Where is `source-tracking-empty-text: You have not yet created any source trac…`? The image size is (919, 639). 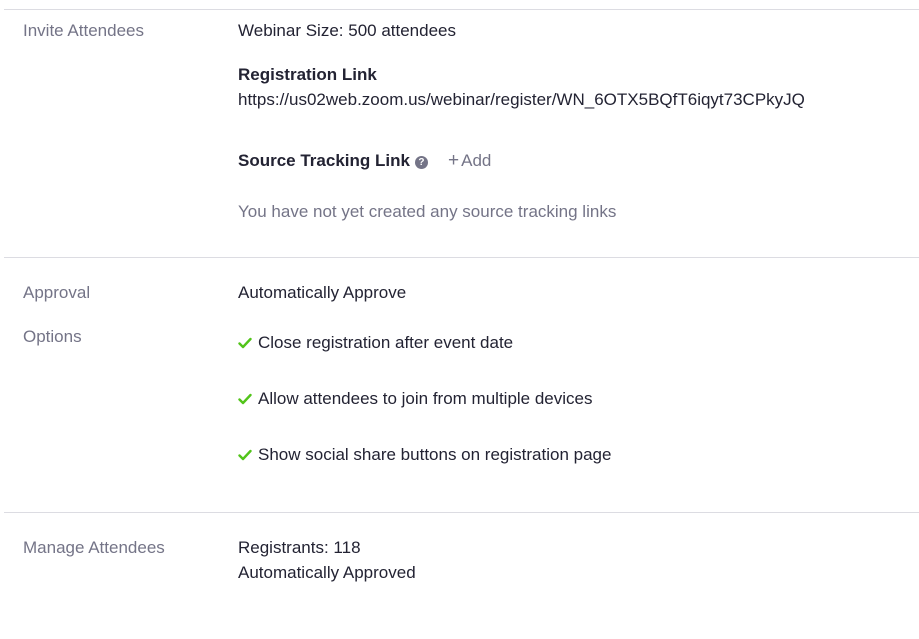 source-tracking-empty-text: You have not yet created any source trac… is located at coordinates (427, 211).